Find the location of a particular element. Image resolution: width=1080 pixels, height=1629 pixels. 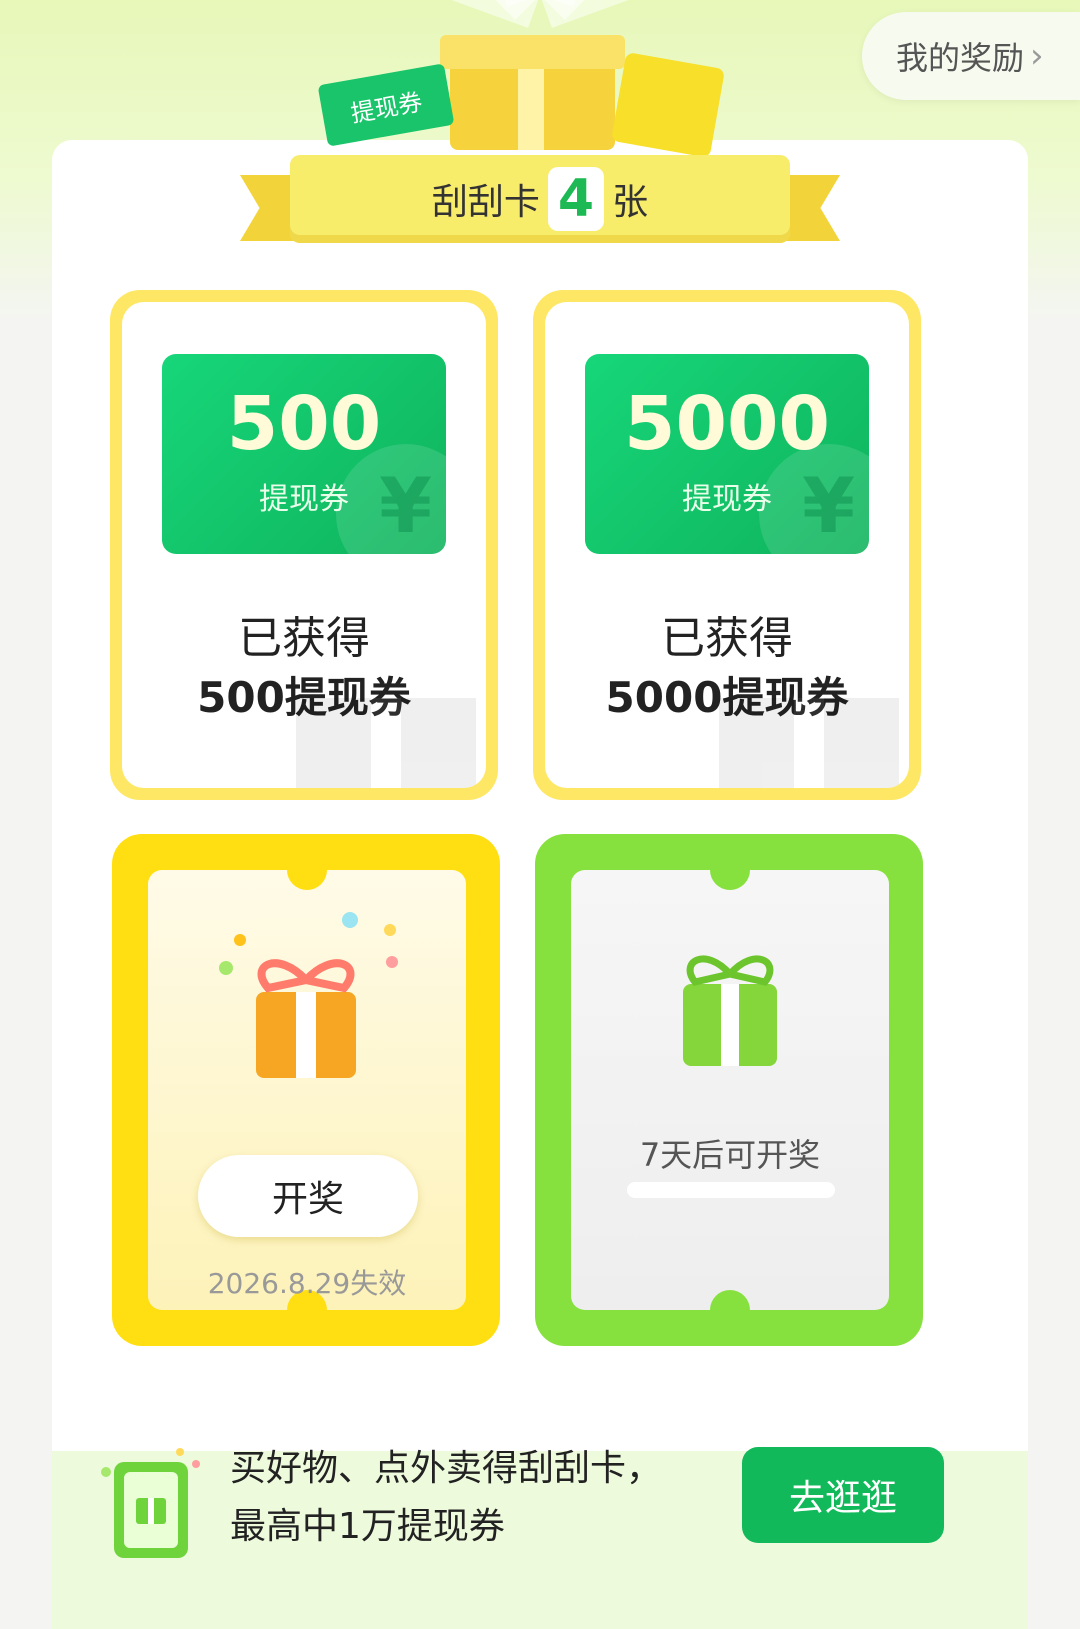

scratch-card-locked: 7天后可开奖 is located at coordinates (729, 1090).